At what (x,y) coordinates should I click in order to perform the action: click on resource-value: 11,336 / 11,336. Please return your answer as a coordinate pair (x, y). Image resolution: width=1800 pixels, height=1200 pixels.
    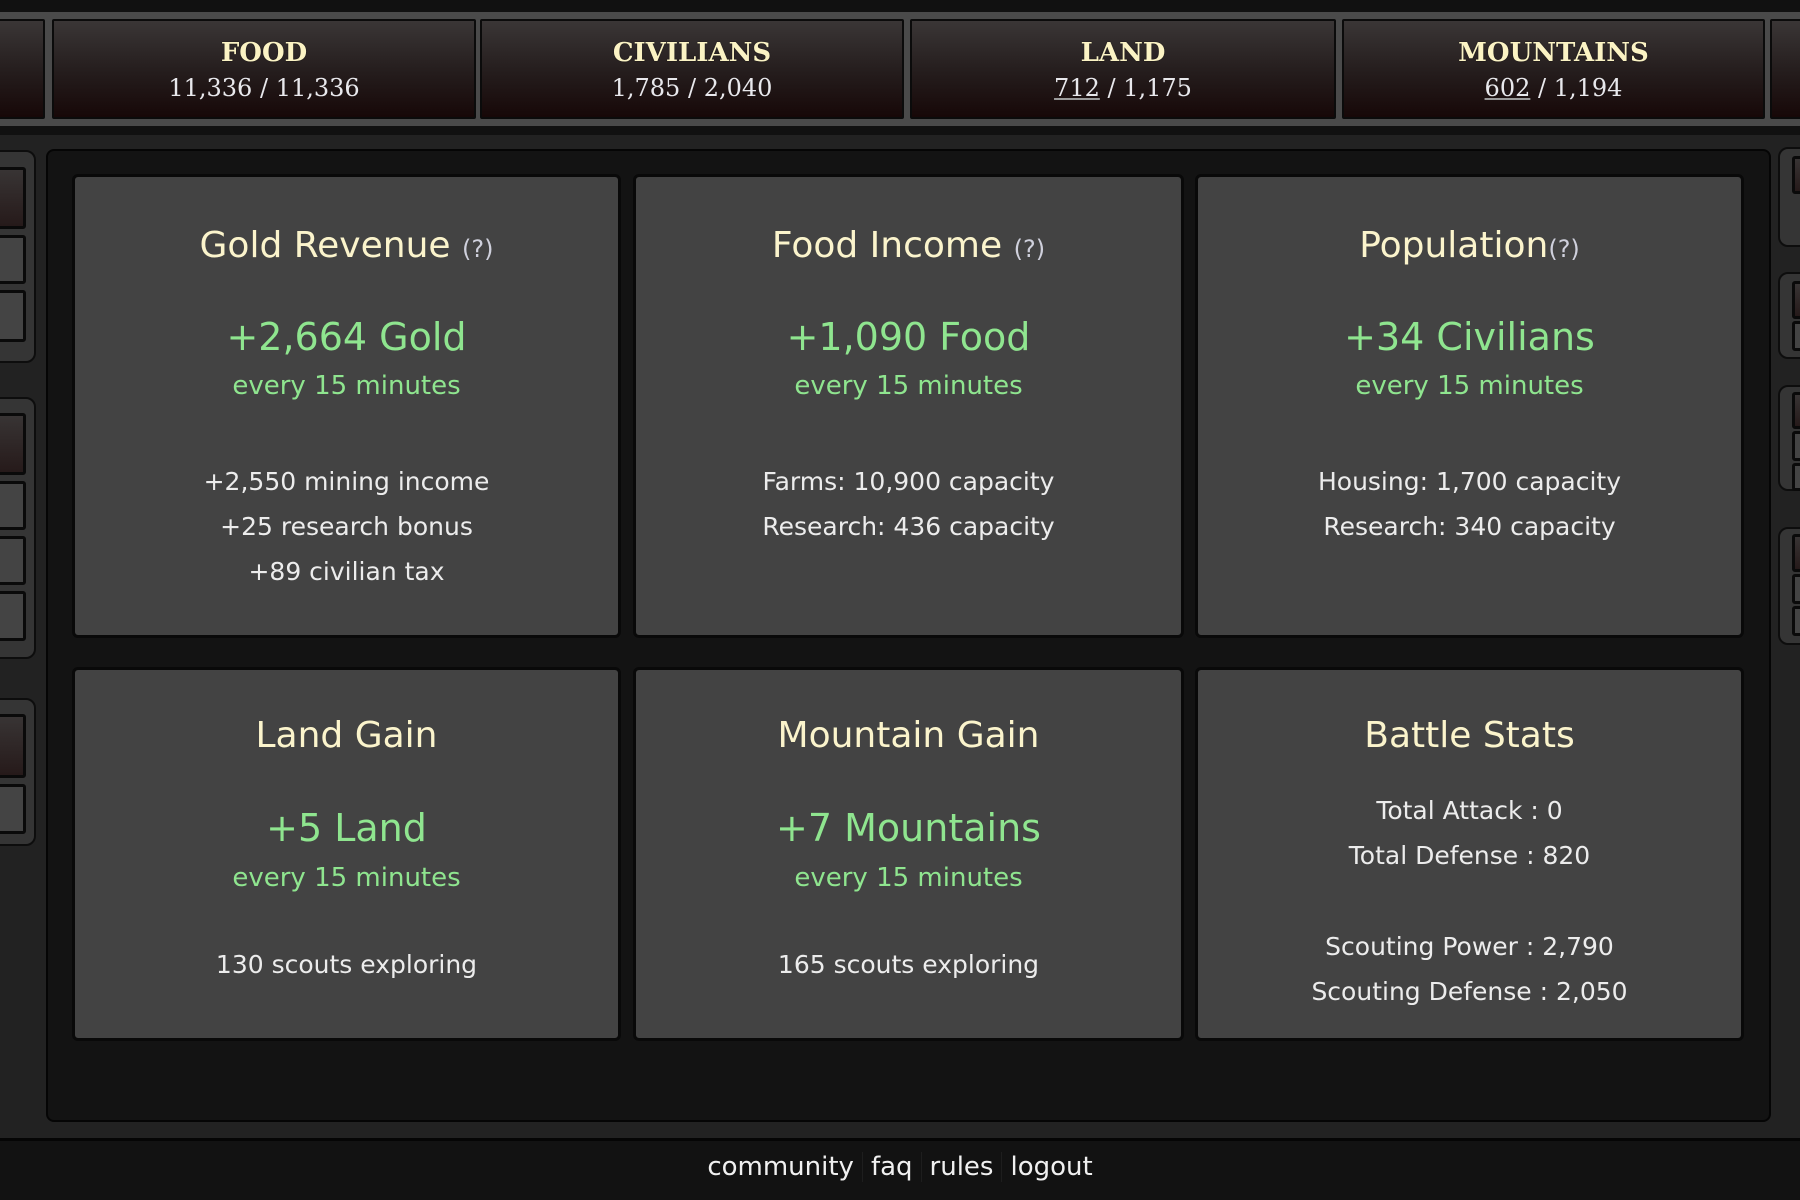
    Looking at the image, I should click on (264, 88).